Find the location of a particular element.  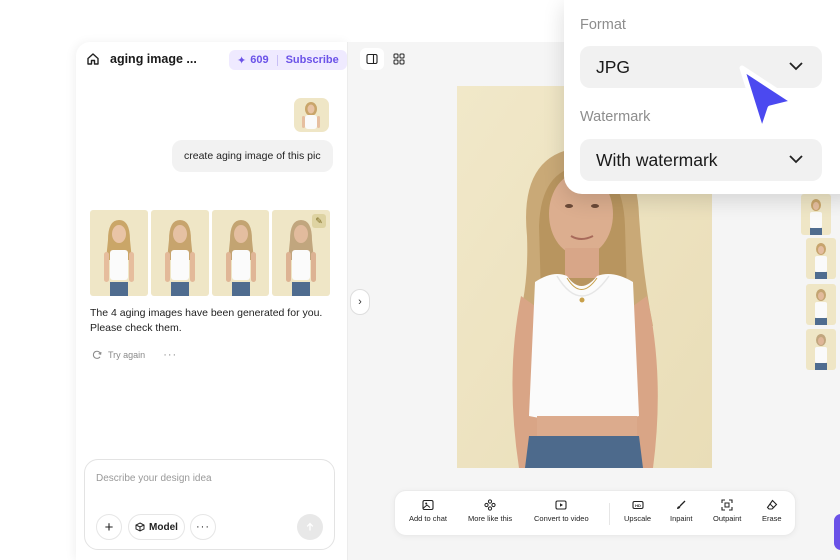

user-message-bubble: create aging image of this pic is located at coordinates (252, 156).